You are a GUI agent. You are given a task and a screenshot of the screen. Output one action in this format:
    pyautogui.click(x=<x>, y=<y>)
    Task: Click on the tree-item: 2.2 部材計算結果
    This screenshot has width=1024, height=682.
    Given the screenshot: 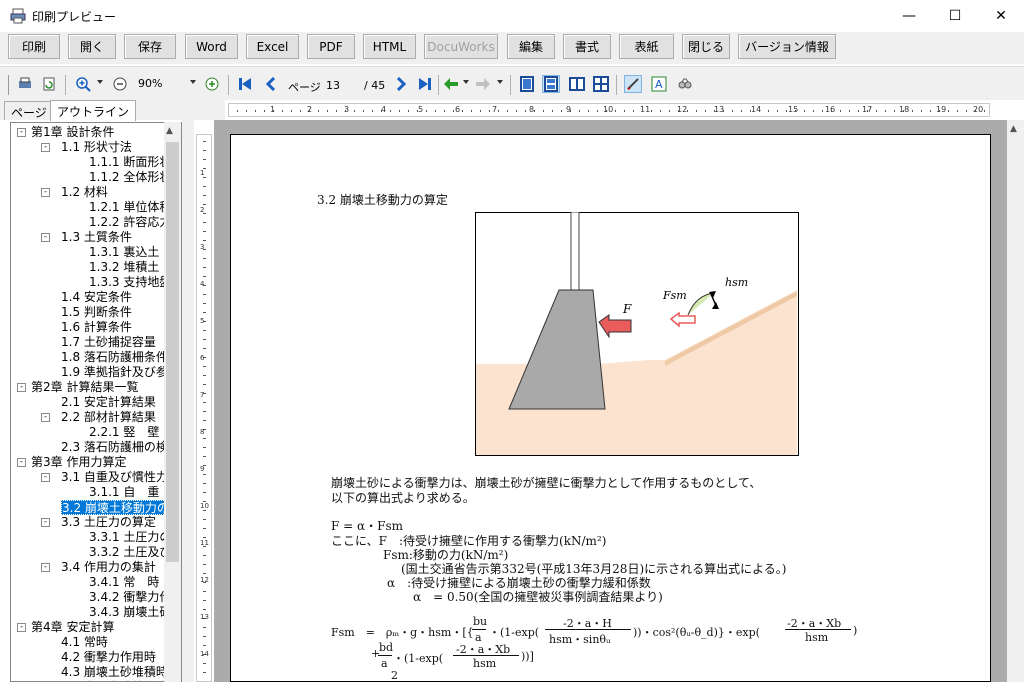 What is the action you would take?
    pyautogui.click(x=108, y=417)
    